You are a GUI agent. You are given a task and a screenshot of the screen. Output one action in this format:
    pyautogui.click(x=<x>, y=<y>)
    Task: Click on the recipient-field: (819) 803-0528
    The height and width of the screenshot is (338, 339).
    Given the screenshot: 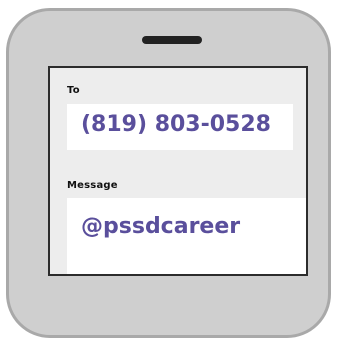 What is the action you would take?
    pyautogui.click(x=180, y=127)
    